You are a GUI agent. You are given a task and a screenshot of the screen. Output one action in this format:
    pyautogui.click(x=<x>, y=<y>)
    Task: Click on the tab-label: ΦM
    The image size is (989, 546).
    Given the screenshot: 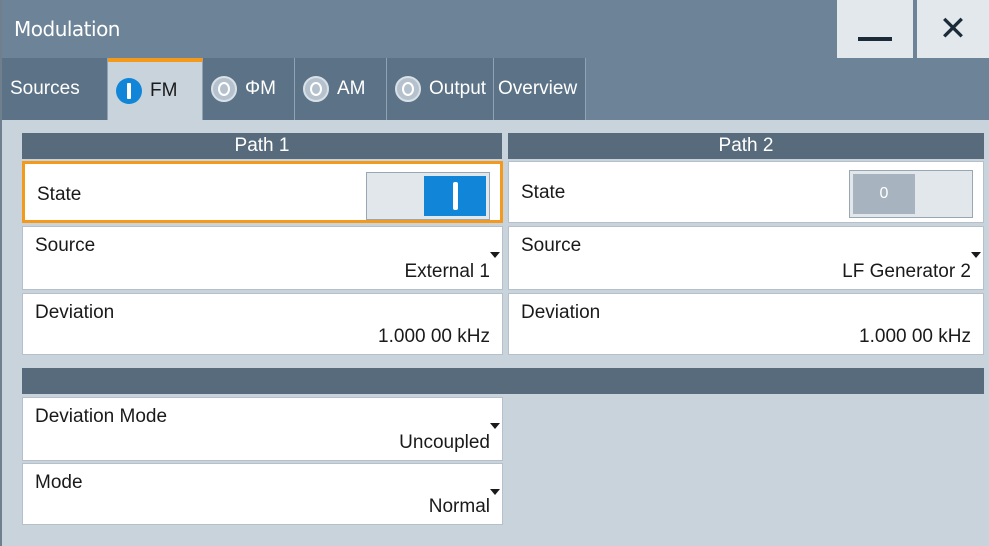 What is the action you would take?
    pyautogui.click(x=260, y=88)
    